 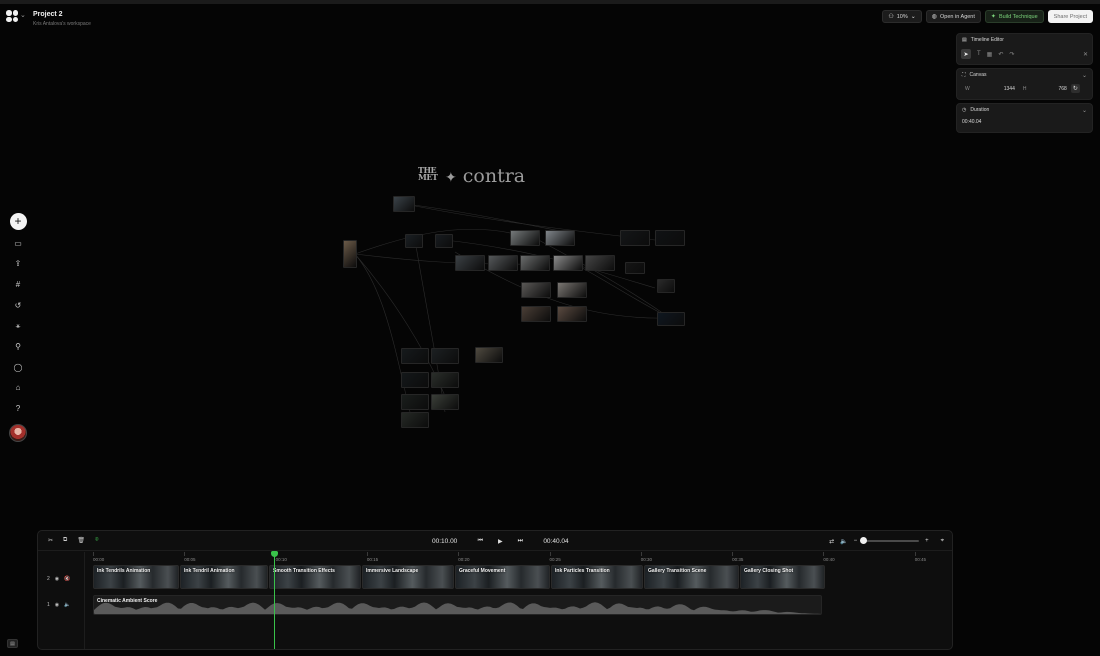 I want to click on clip-label: Ink Particles Transition, so click(x=582, y=571).